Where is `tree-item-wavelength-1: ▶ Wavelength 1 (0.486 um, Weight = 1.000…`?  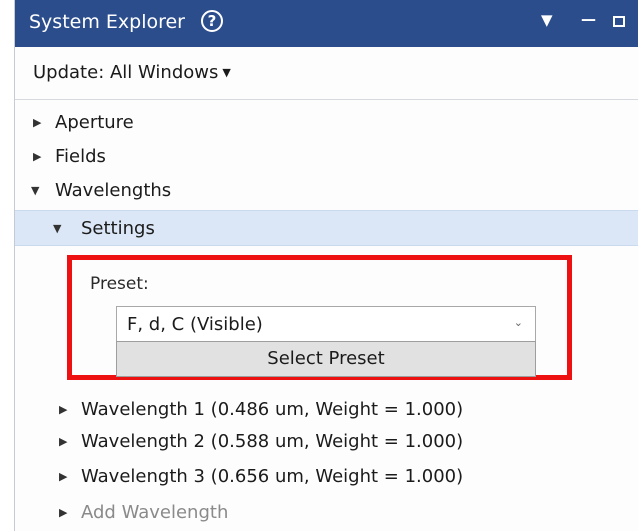
tree-item-wavelength-1: ▶ Wavelength 1 (0.486 um, Weight = 1.000… is located at coordinates (326, 410).